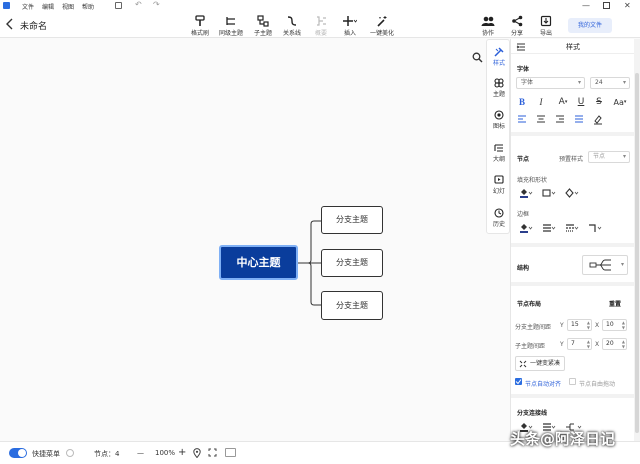 This screenshot has width=640, height=464. What do you see at coordinates (581, 102) in the screenshot?
I see `underline-icon: U` at bounding box center [581, 102].